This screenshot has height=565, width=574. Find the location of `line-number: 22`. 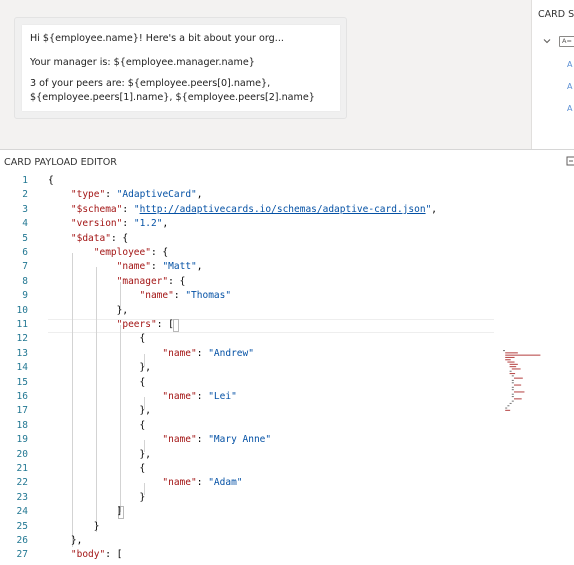

line-number: 22 is located at coordinates (22, 483).